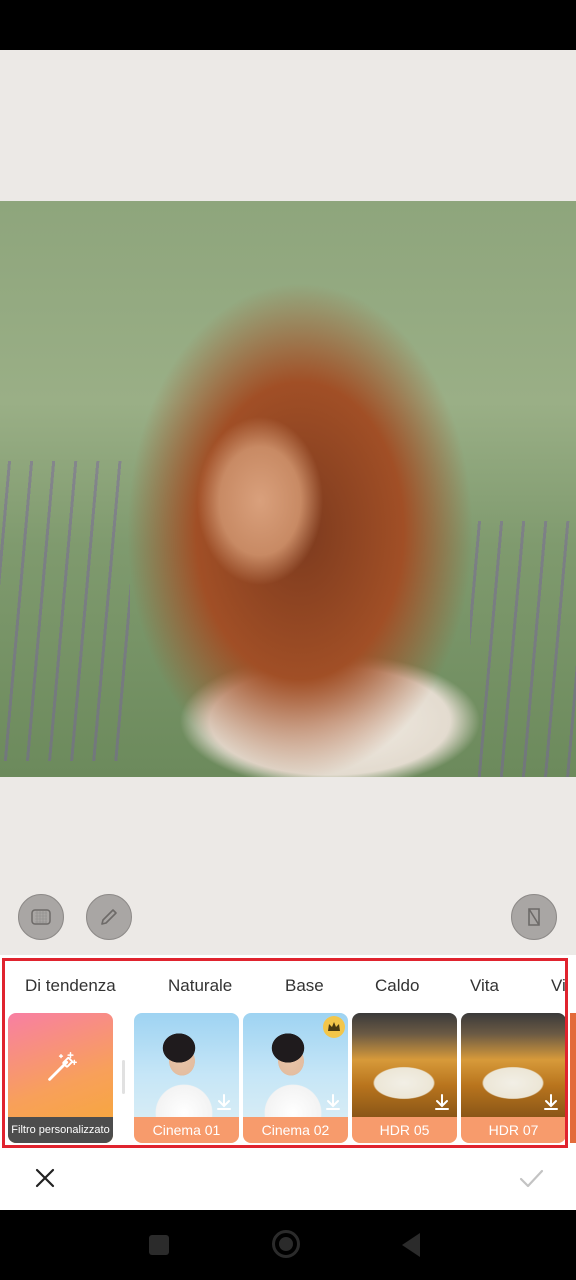  I want to click on compare-icon, so click(534, 917).